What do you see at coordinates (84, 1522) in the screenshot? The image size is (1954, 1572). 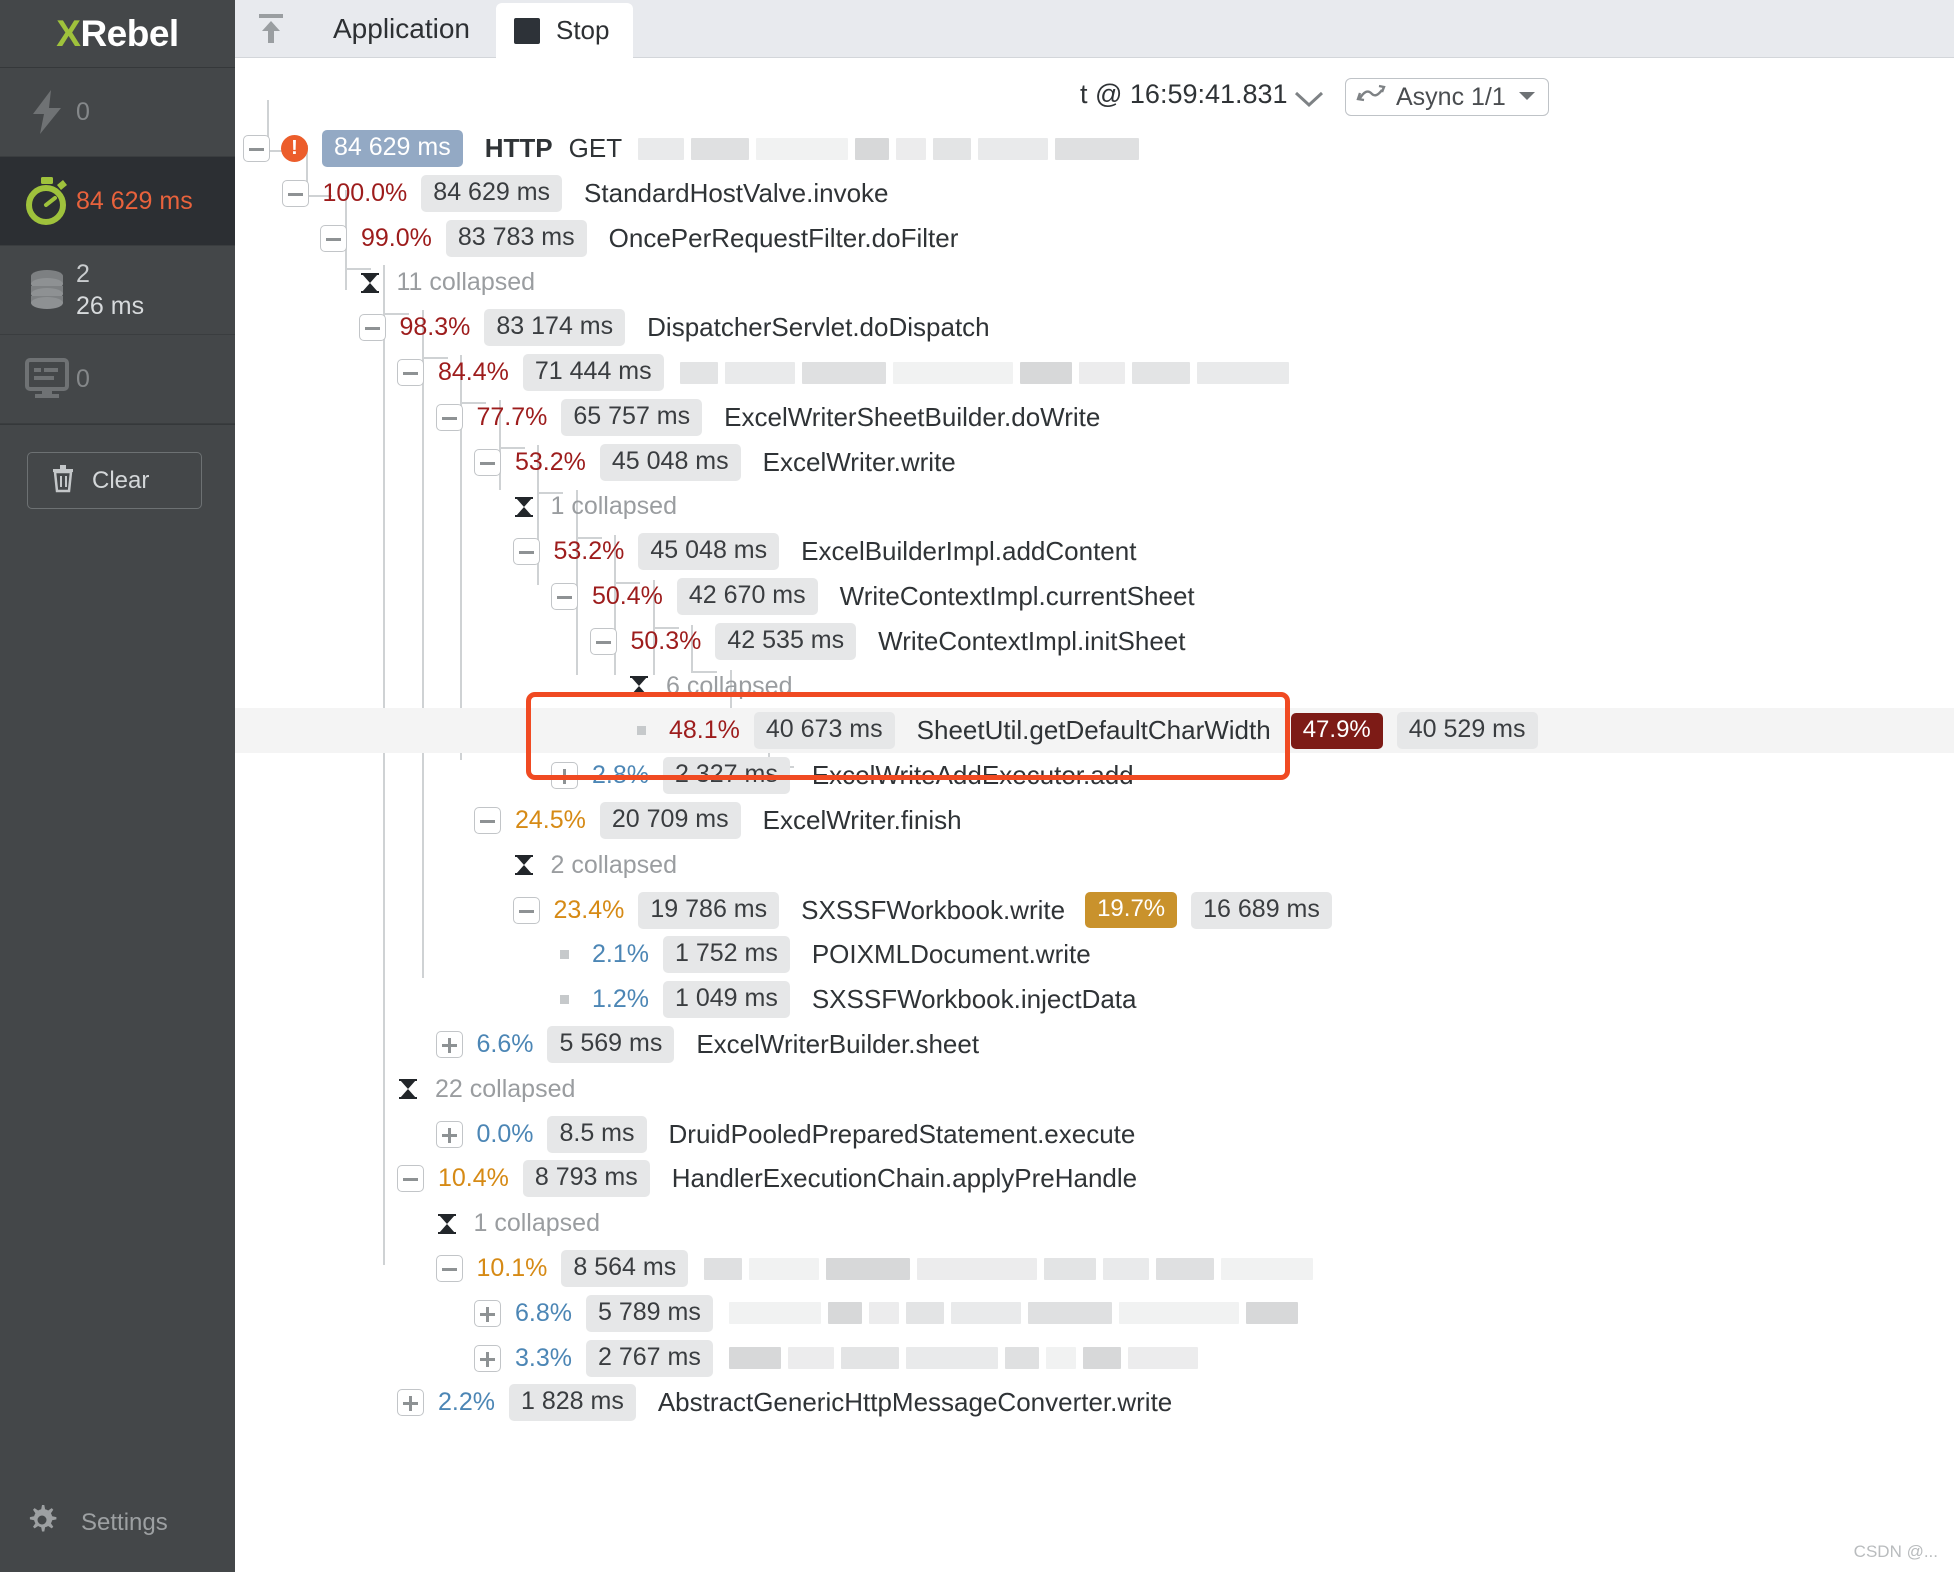 I see `settings-button: Settings` at bounding box center [84, 1522].